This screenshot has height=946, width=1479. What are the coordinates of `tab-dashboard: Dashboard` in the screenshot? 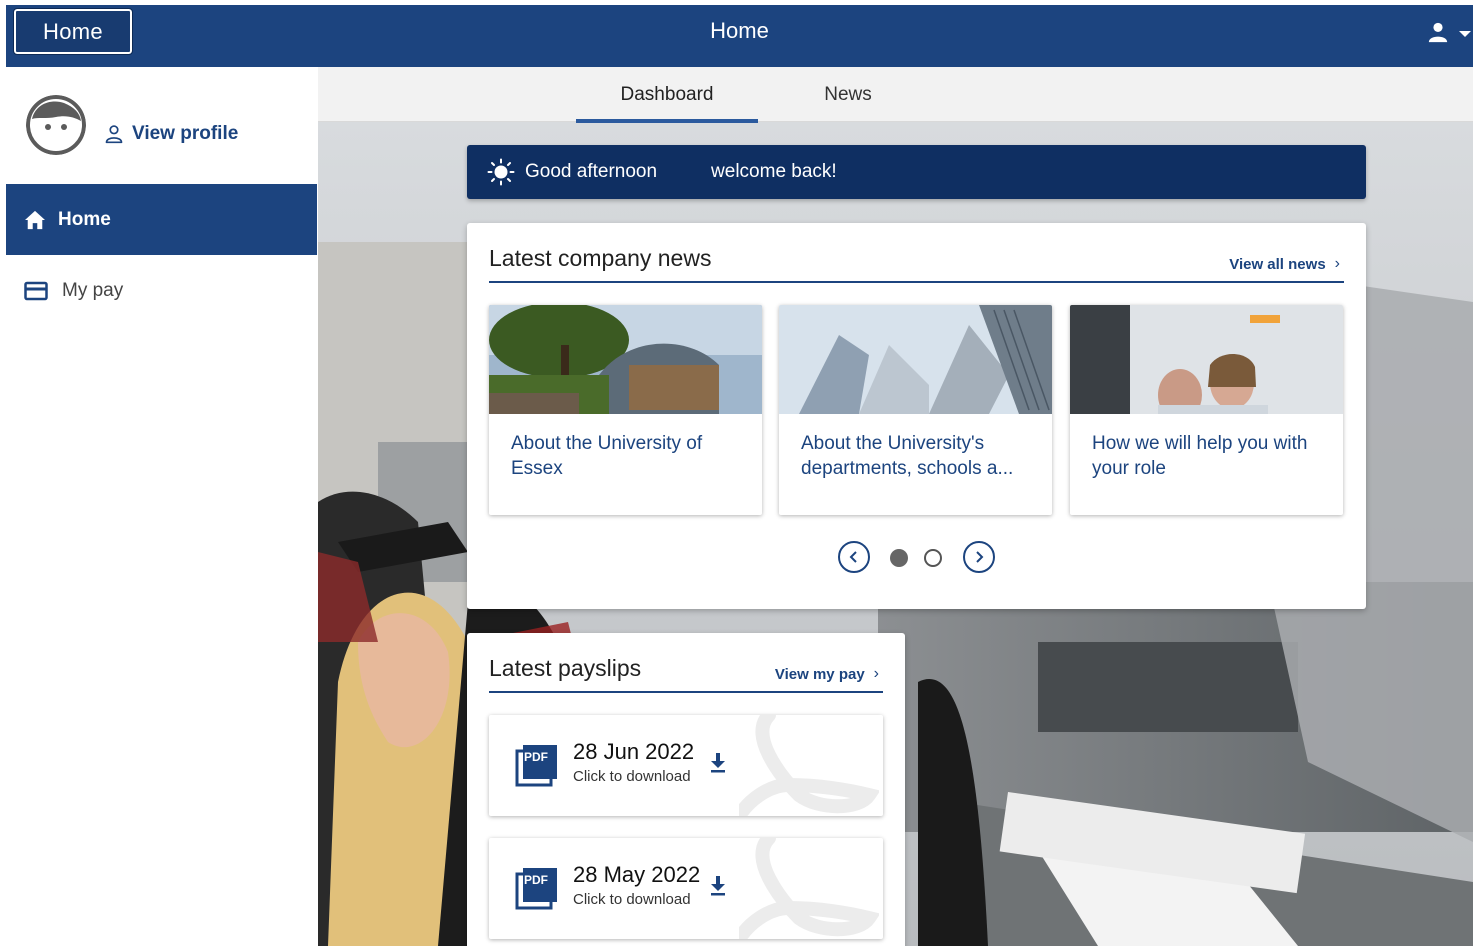 It's located at (667, 95).